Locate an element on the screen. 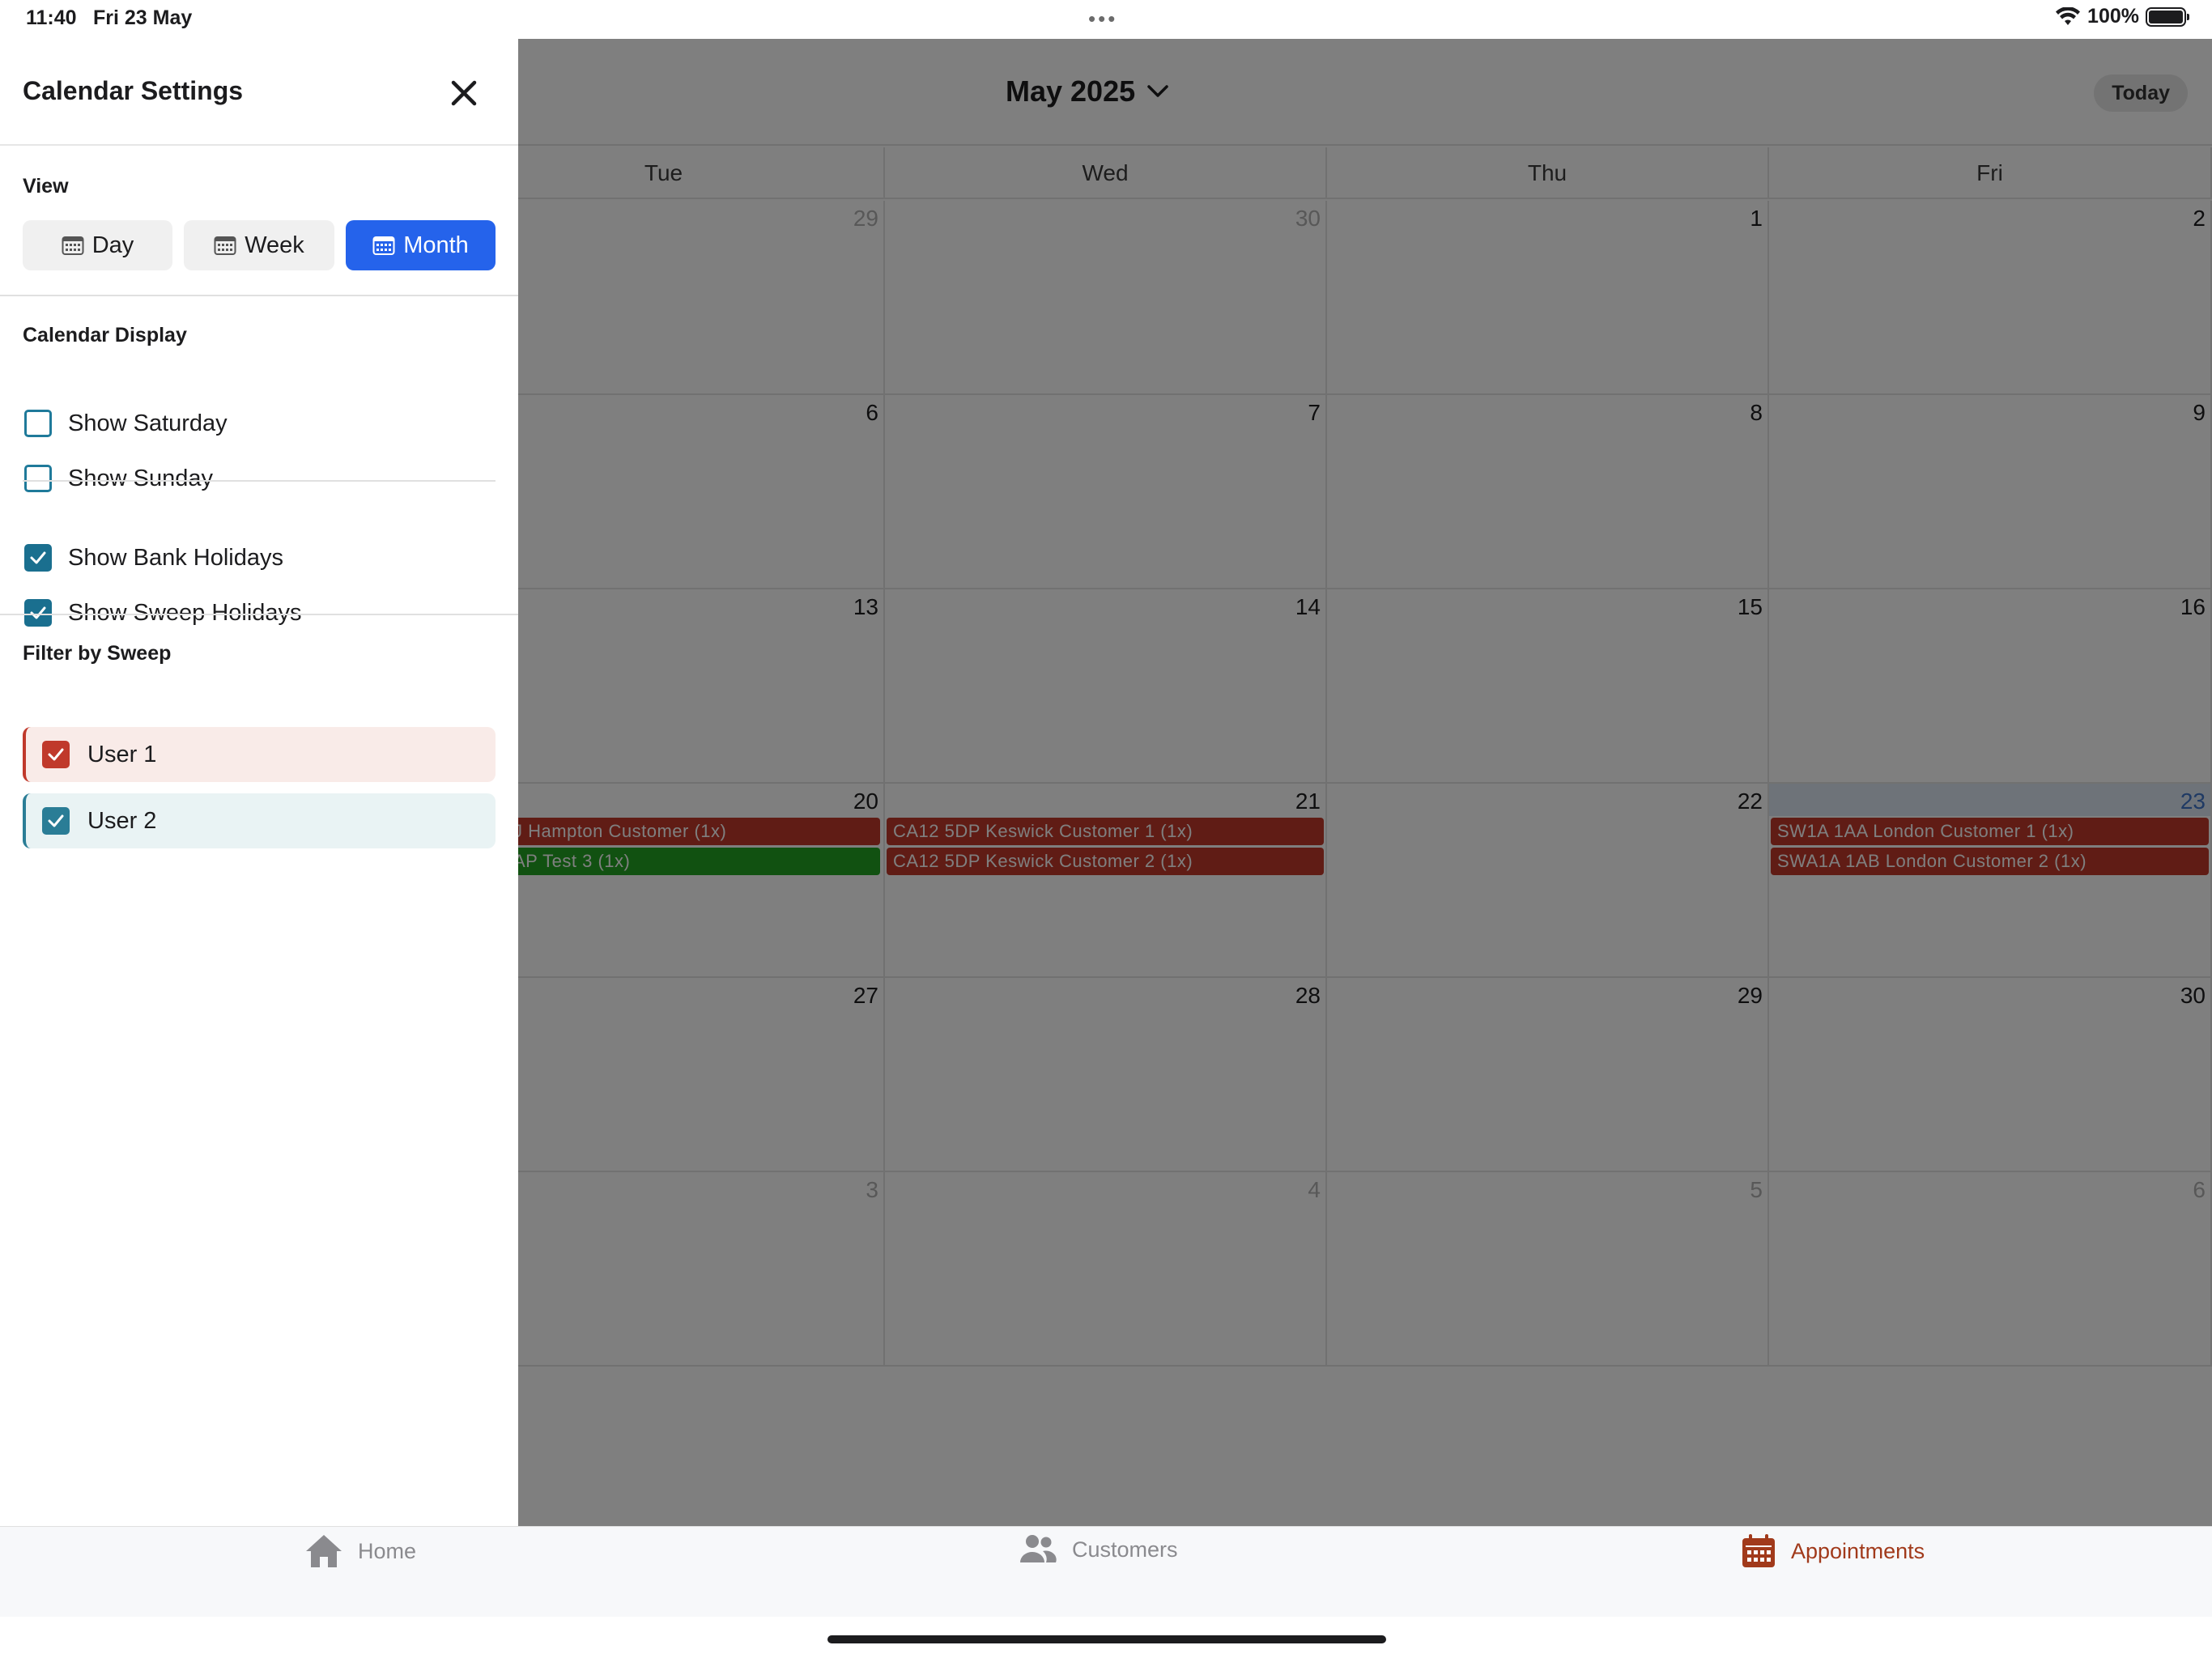 The image size is (2212, 1658). weekday-fri: Fri is located at coordinates (1991, 173).